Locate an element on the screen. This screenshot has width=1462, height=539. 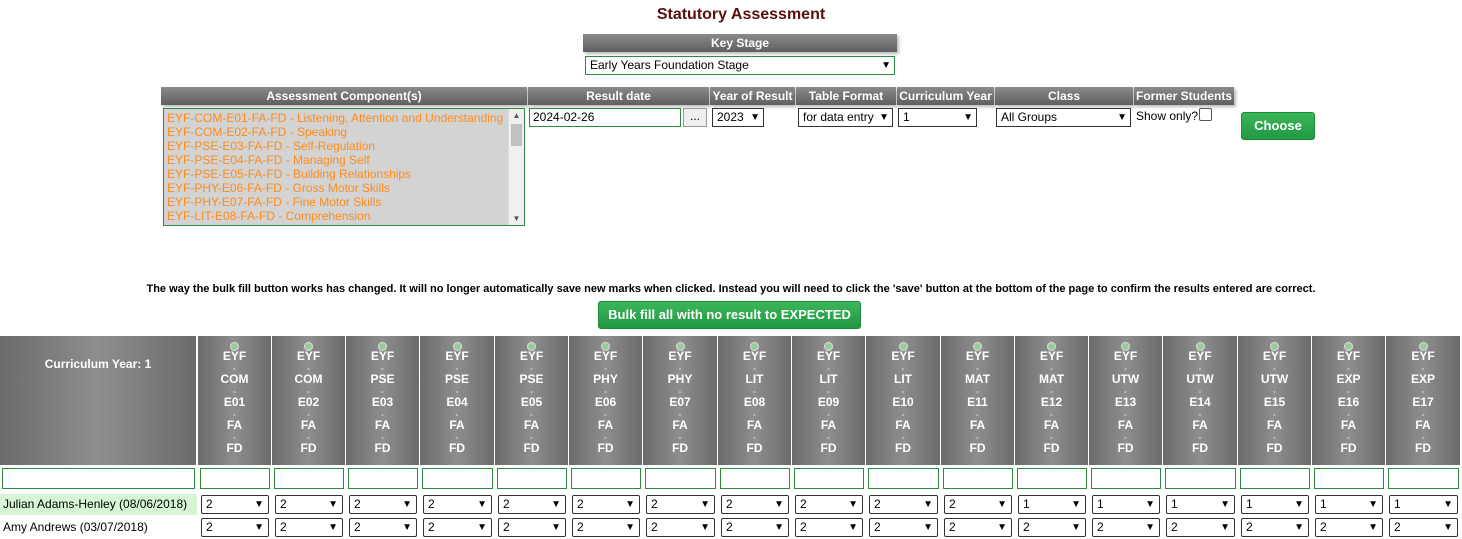
column-code-part: E15 is located at coordinates (1274, 402).